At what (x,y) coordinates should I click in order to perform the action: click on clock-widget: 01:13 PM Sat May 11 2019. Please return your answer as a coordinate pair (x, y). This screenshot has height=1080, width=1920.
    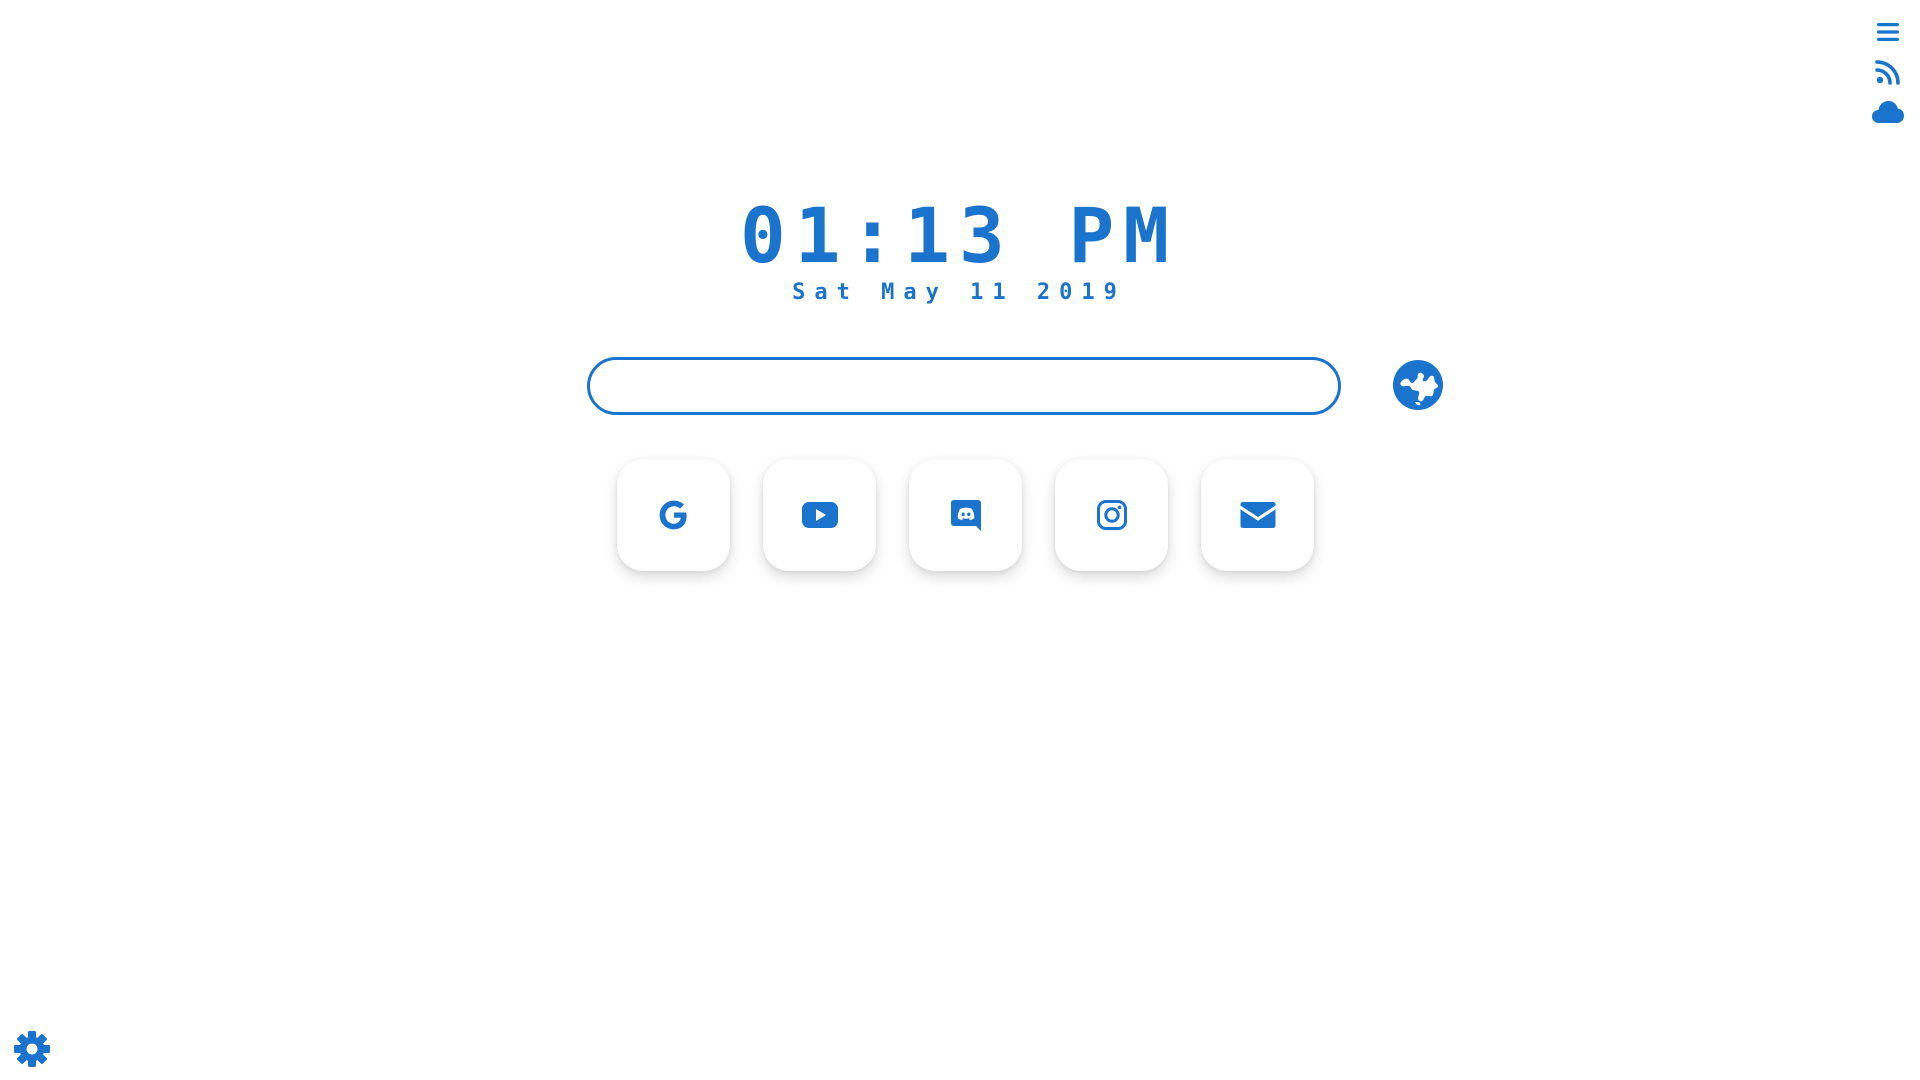
    Looking at the image, I should click on (959, 252).